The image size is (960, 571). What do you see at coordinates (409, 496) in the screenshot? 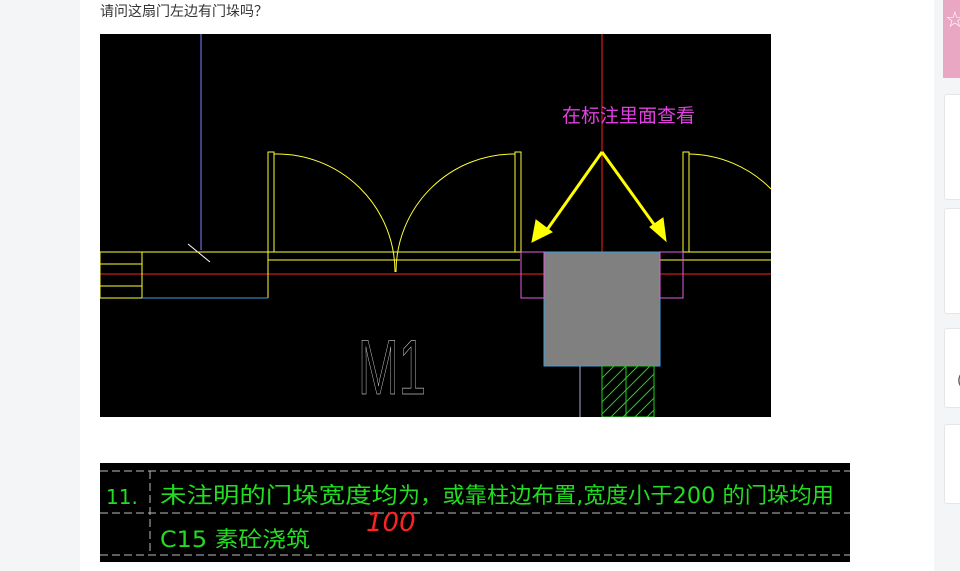
I see `note-line1-overwritten: 为` at bounding box center [409, 496].